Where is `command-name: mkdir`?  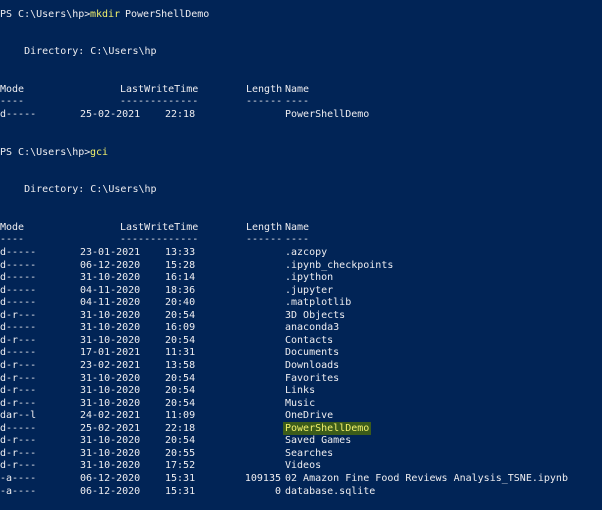
command-name: mkdir is located at coordinates (105, 14).